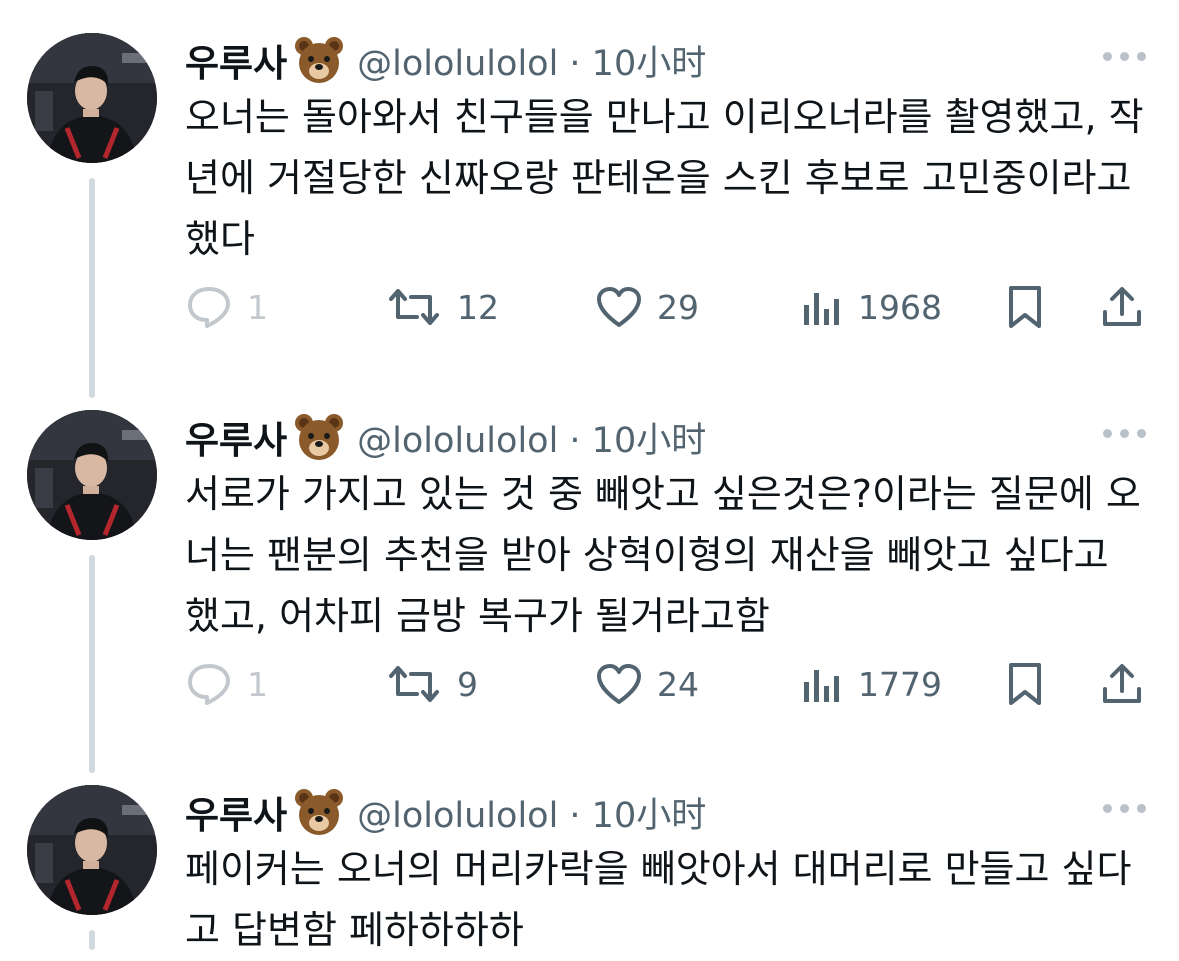 The width and height of the screenshot is (1179, 961). I want to click on views-button: 1968, so click(871, 307).